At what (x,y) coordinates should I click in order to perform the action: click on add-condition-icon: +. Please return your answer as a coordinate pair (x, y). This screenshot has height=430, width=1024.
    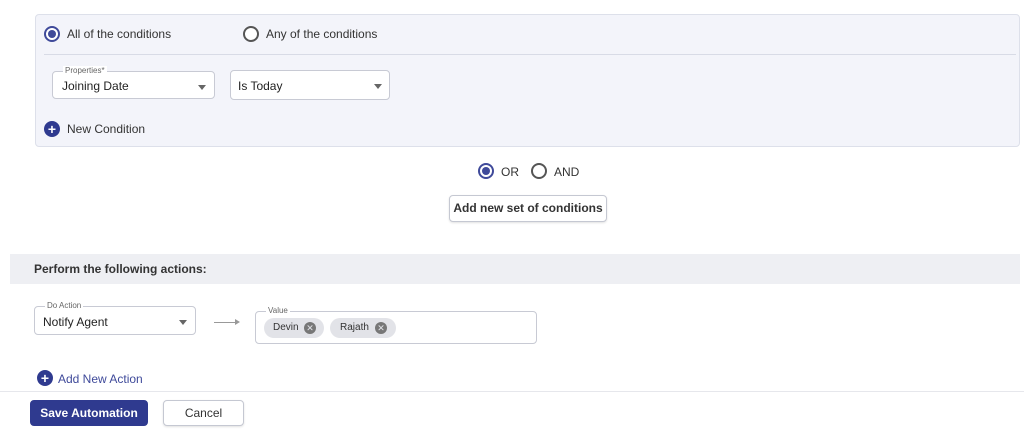
    Looking at the image, I should click on (52, 129).